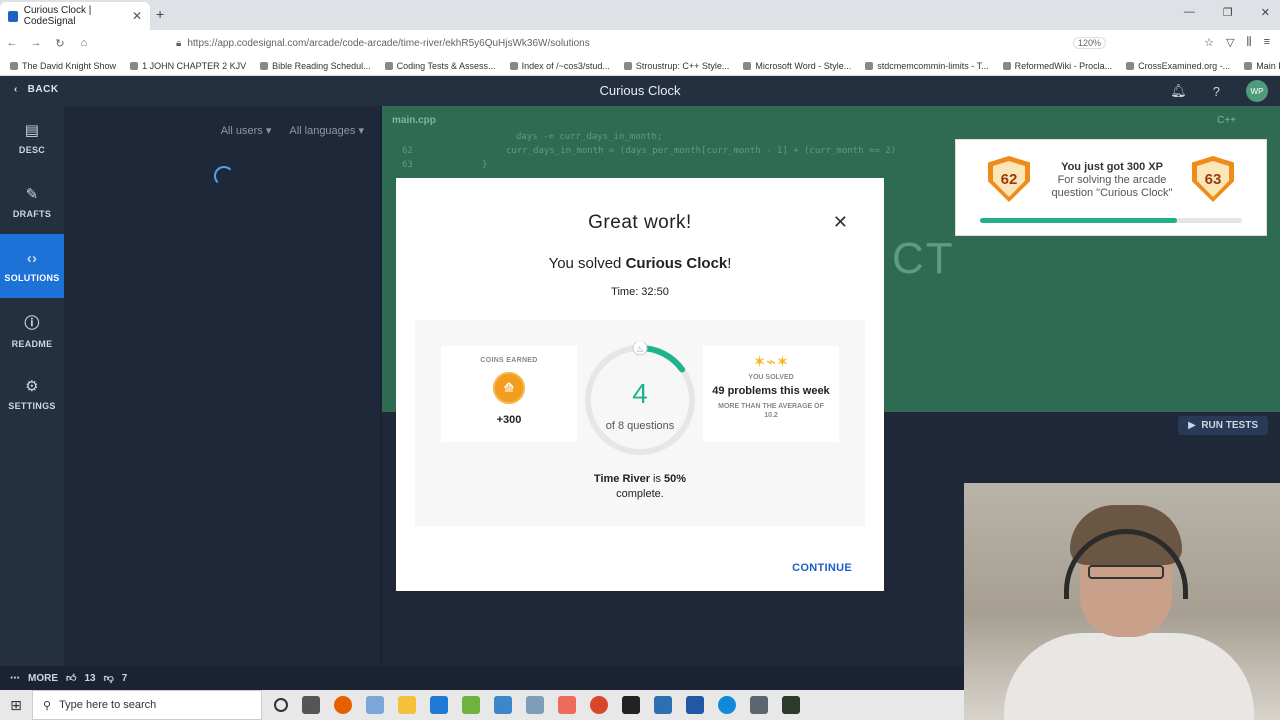 The width and height of the screenshot is (1280, 720). Describe the element at coordinates (1009, 179) in the screenshot. I see `level-shield-icon: 62` at that location.